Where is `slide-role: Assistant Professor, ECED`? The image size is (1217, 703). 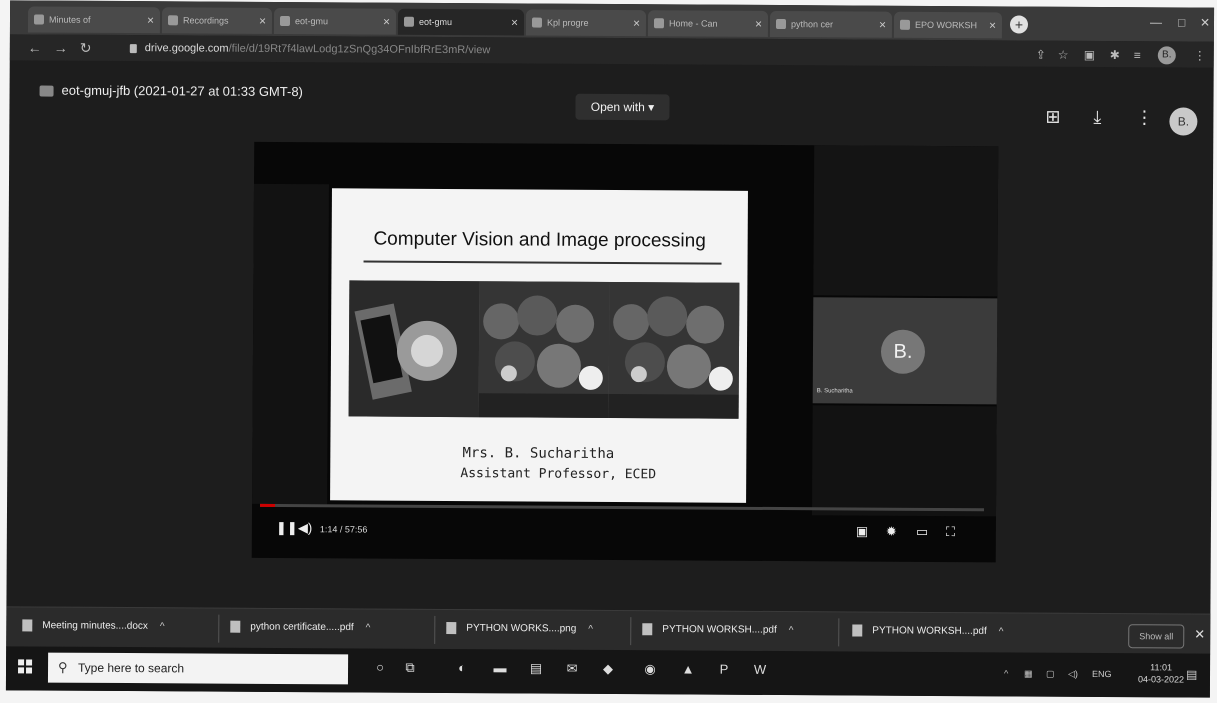 slide-role: Assistant Professor, ECED is located at coordinates (558, 474).